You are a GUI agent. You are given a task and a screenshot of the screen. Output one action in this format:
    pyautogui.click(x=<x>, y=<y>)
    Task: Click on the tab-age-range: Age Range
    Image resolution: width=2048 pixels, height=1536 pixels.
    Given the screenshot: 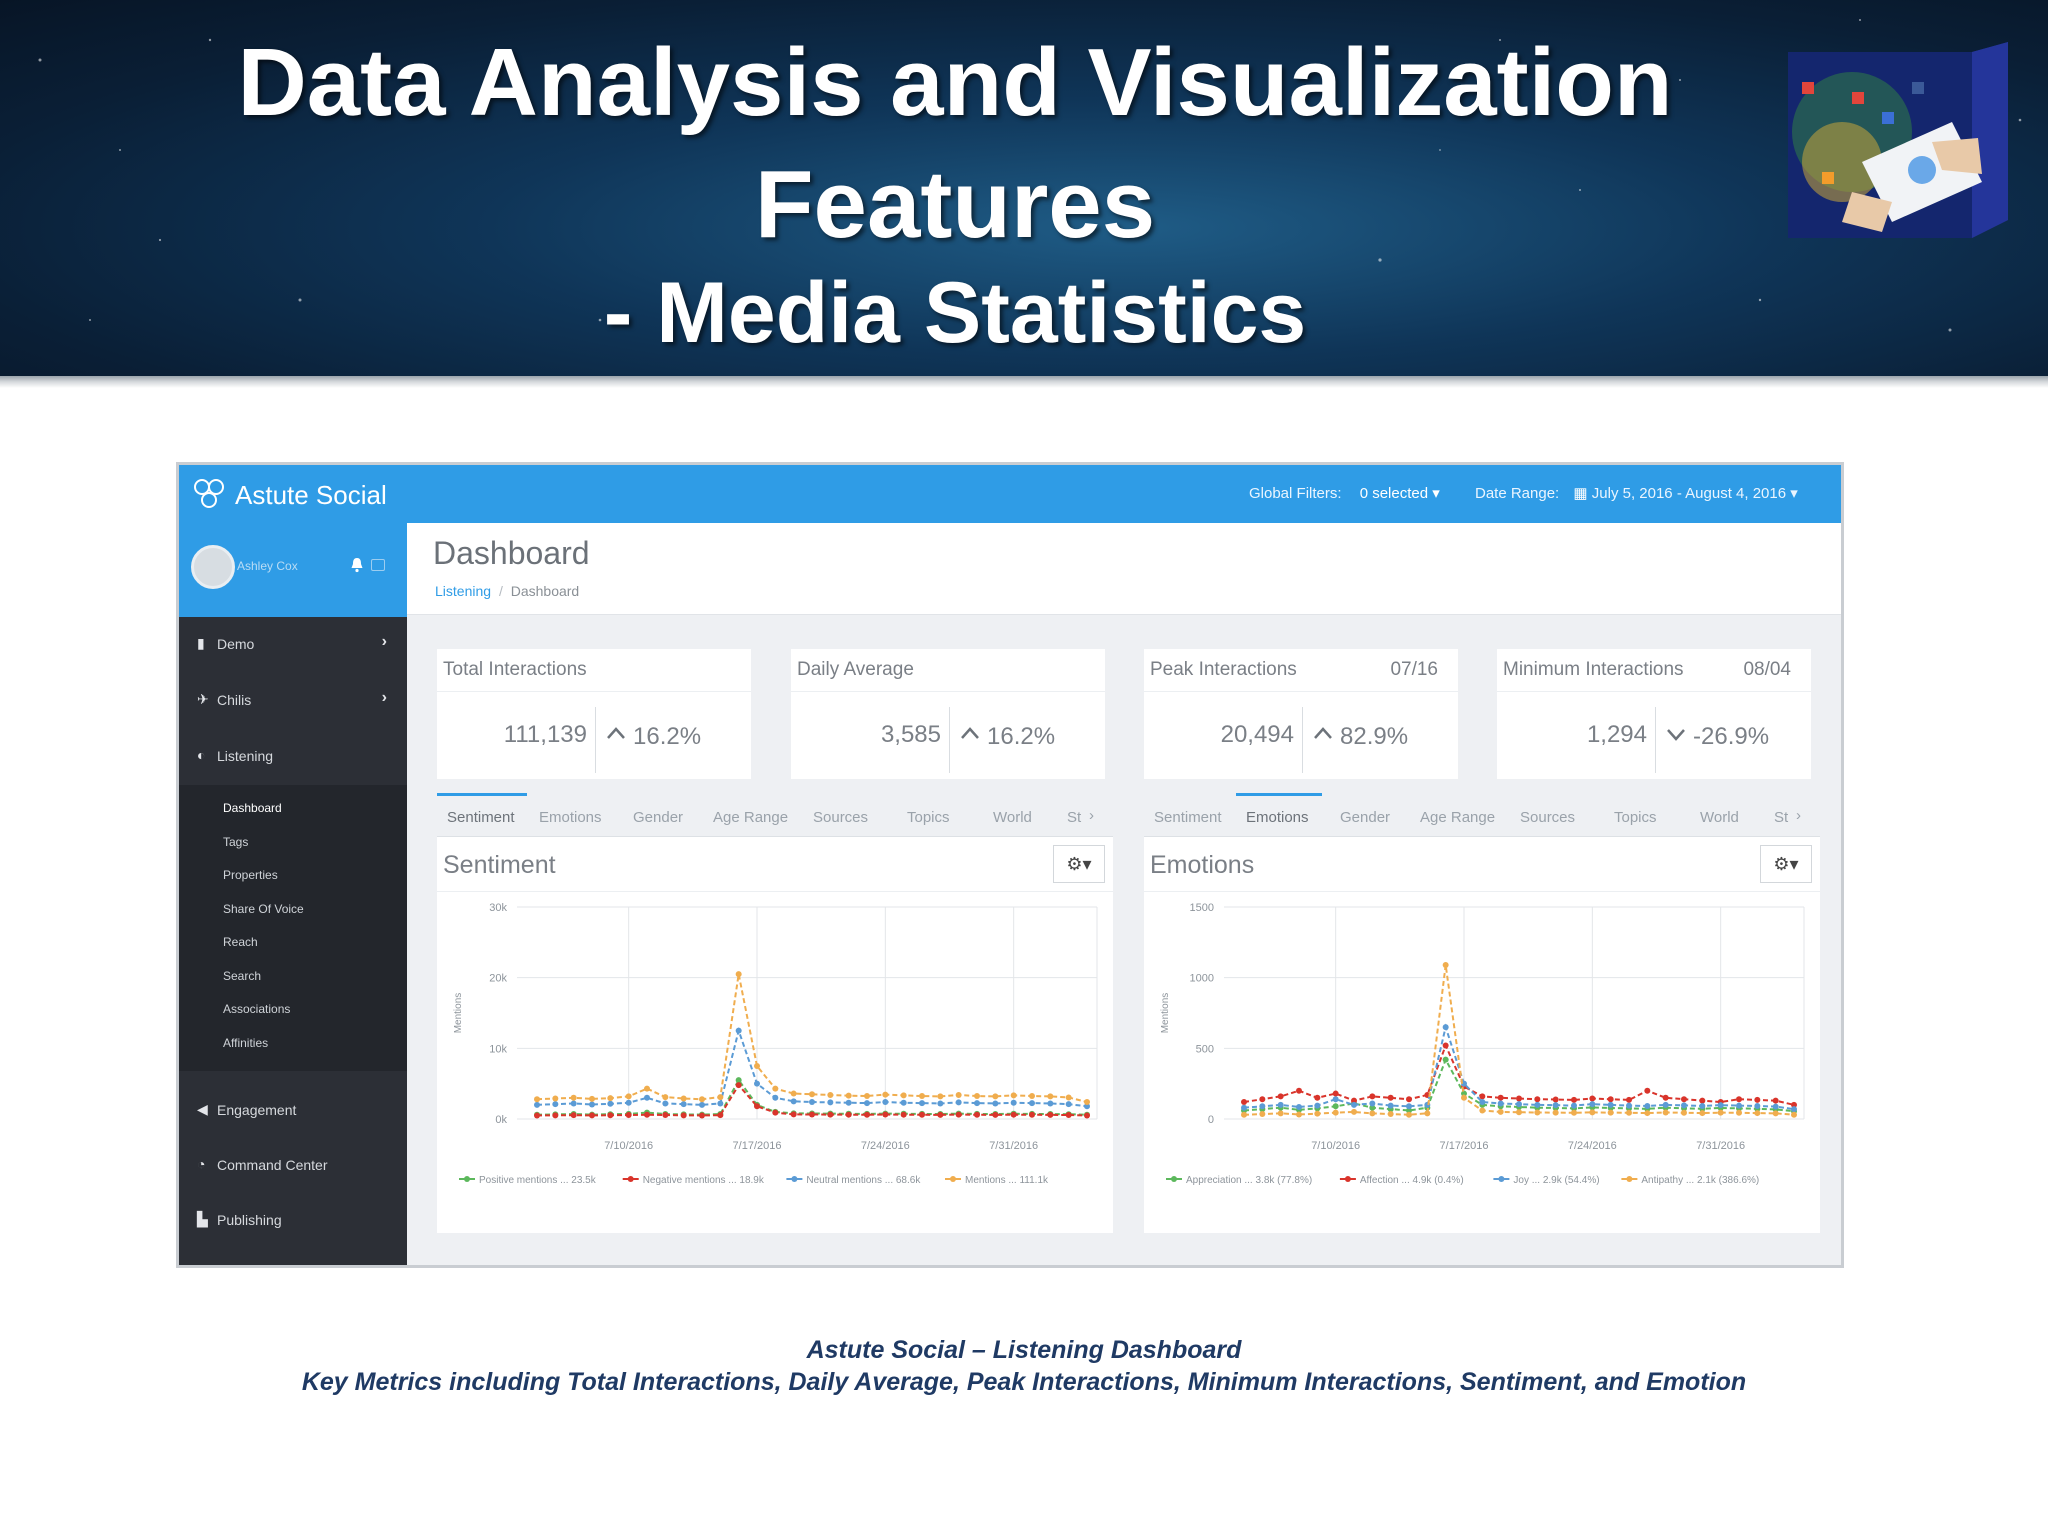 What is the action you would take?
    pyautogui.click(x=1457, y=817)
    